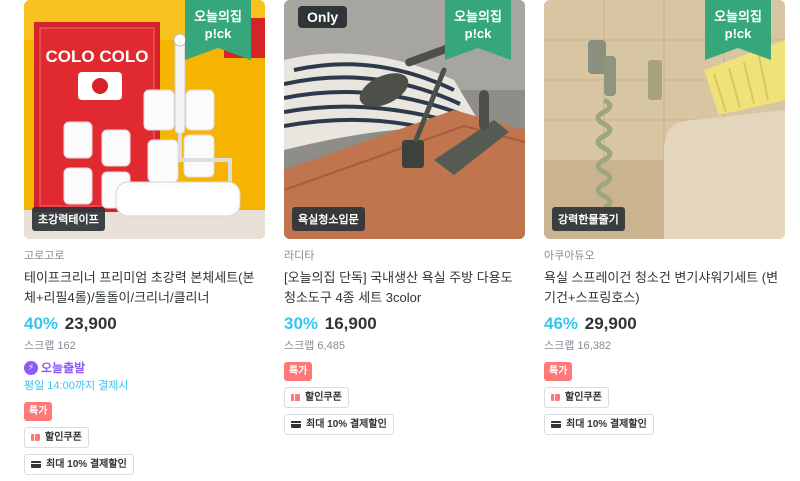  I want to click on price-row: 46% 29,900, so click(664, 324).